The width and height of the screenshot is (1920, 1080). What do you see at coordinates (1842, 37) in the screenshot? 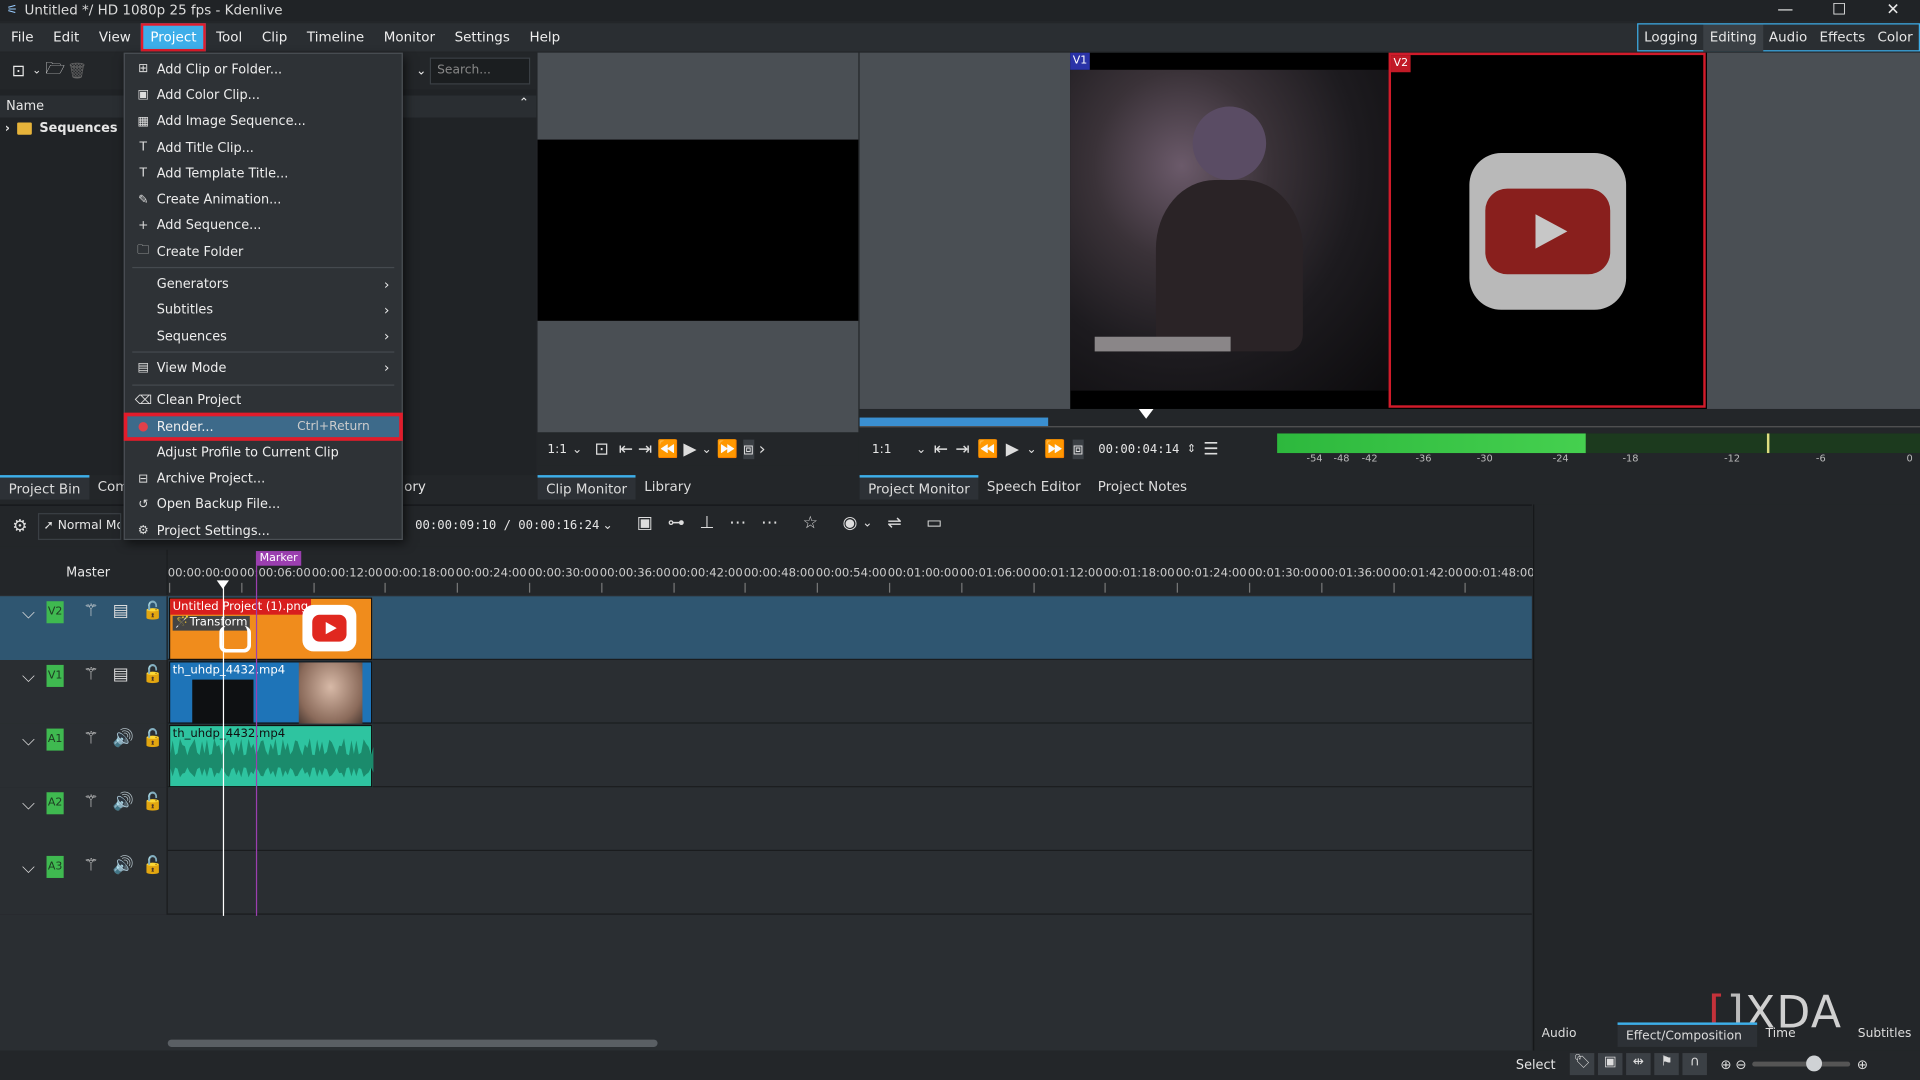
I see `workspace-effects: Effects` at bounding box center [1842, 37].